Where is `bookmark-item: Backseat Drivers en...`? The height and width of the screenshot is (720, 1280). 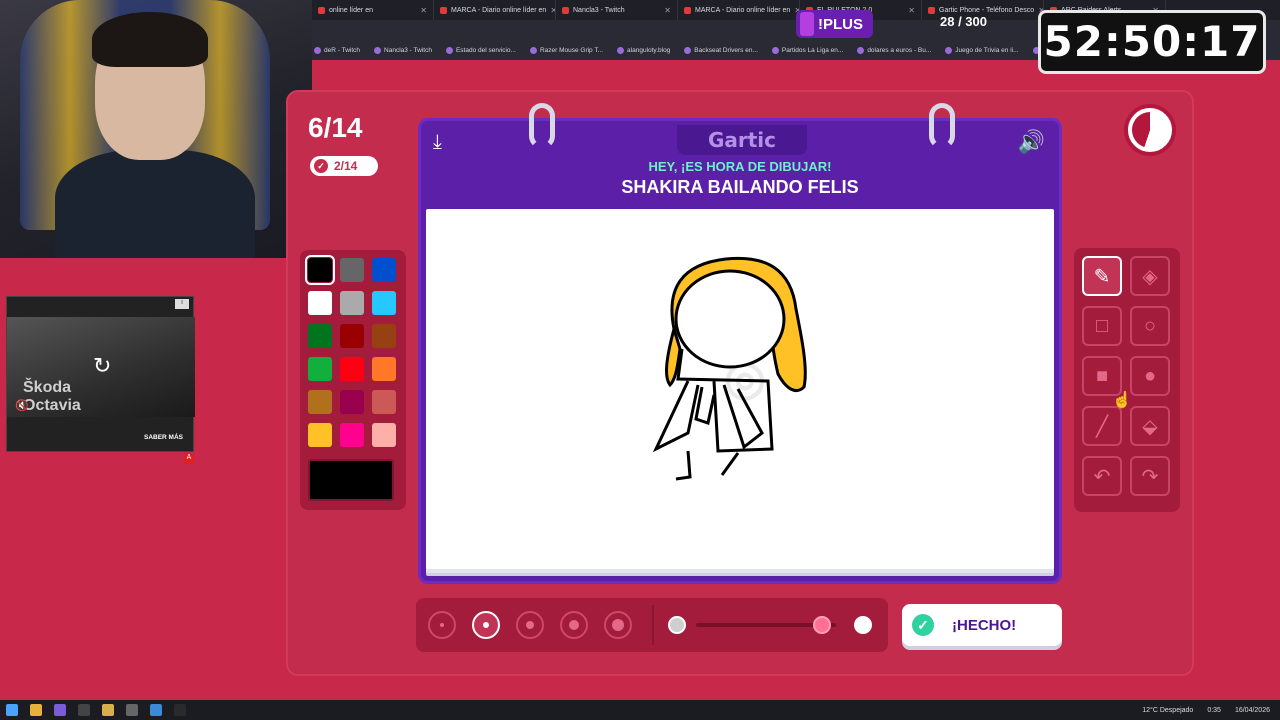
bookmark-item: Backseat Drivers en... is located at coordinates (721, 50).